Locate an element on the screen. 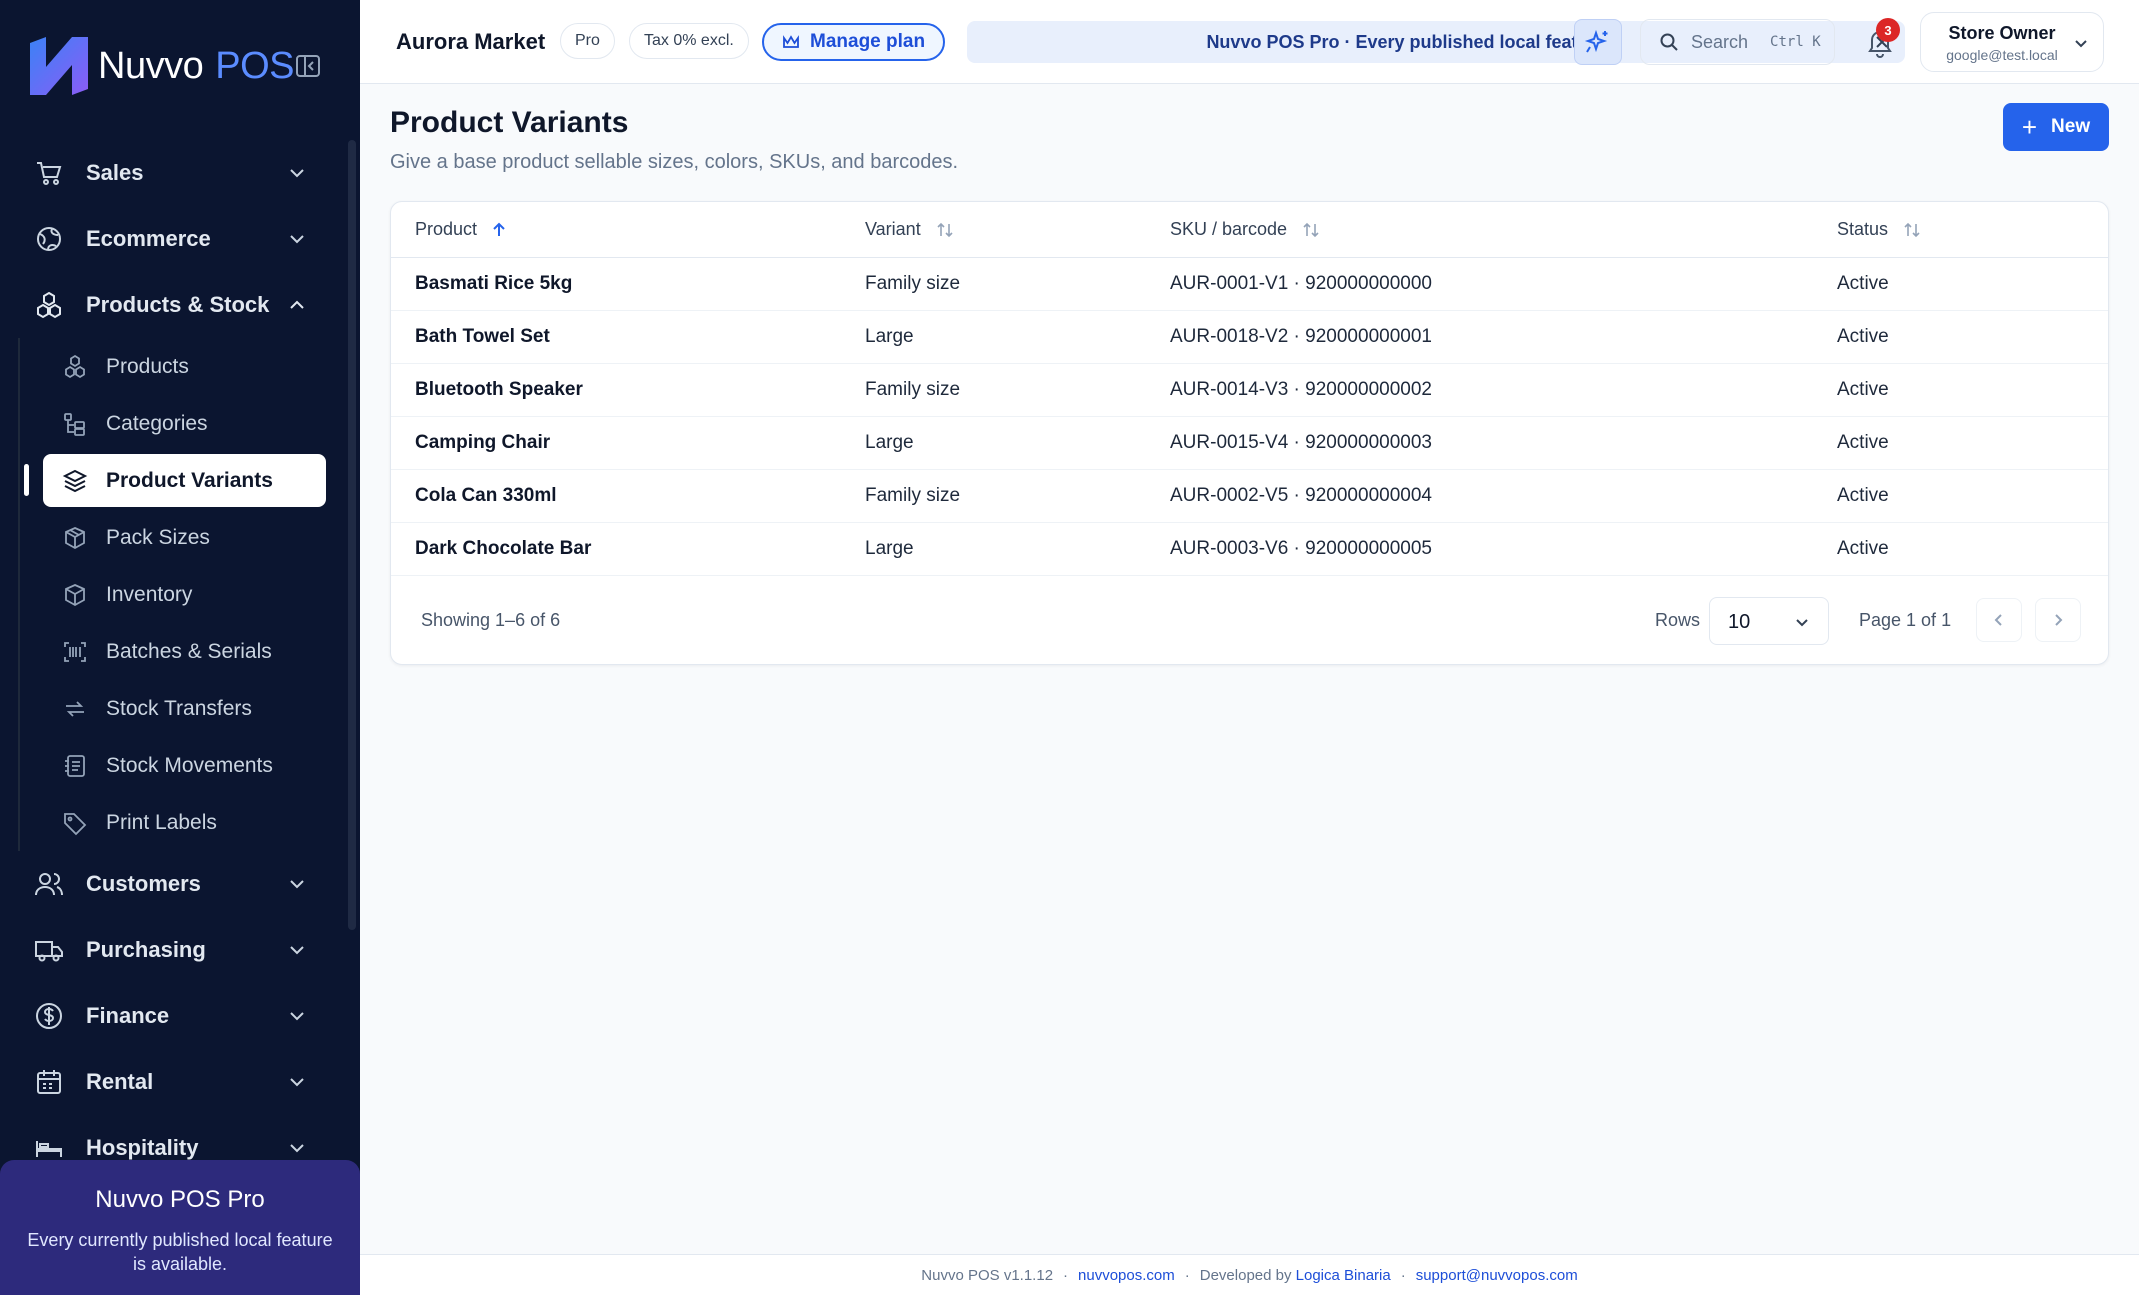  nuvvo-logo-icon is located at coordinates (59, 66).